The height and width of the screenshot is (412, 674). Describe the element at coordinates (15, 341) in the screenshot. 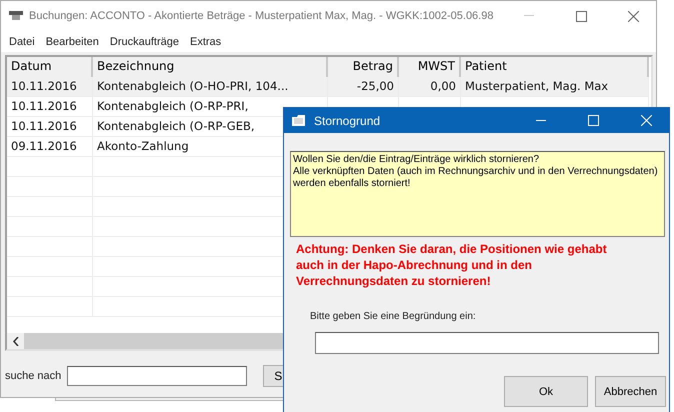

I see `scroll-left-icon` at that location.